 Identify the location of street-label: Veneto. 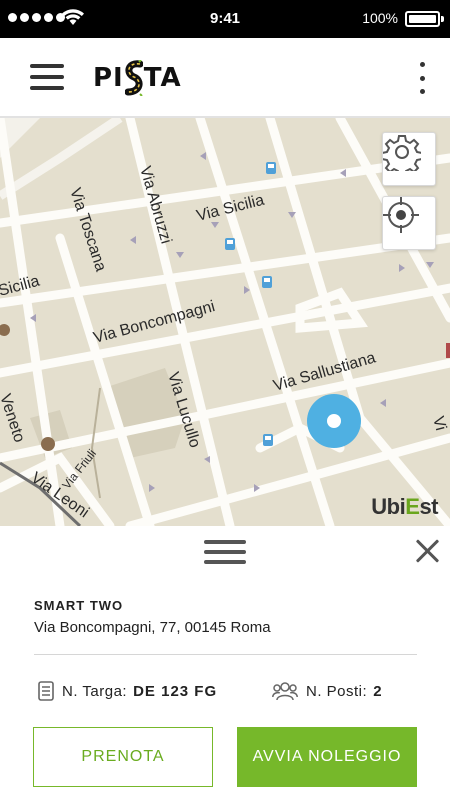
(14, 418).